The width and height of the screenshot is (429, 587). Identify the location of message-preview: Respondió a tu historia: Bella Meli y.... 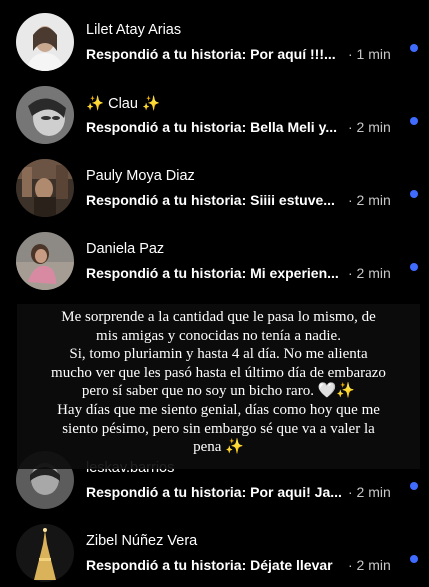
(212, 127).